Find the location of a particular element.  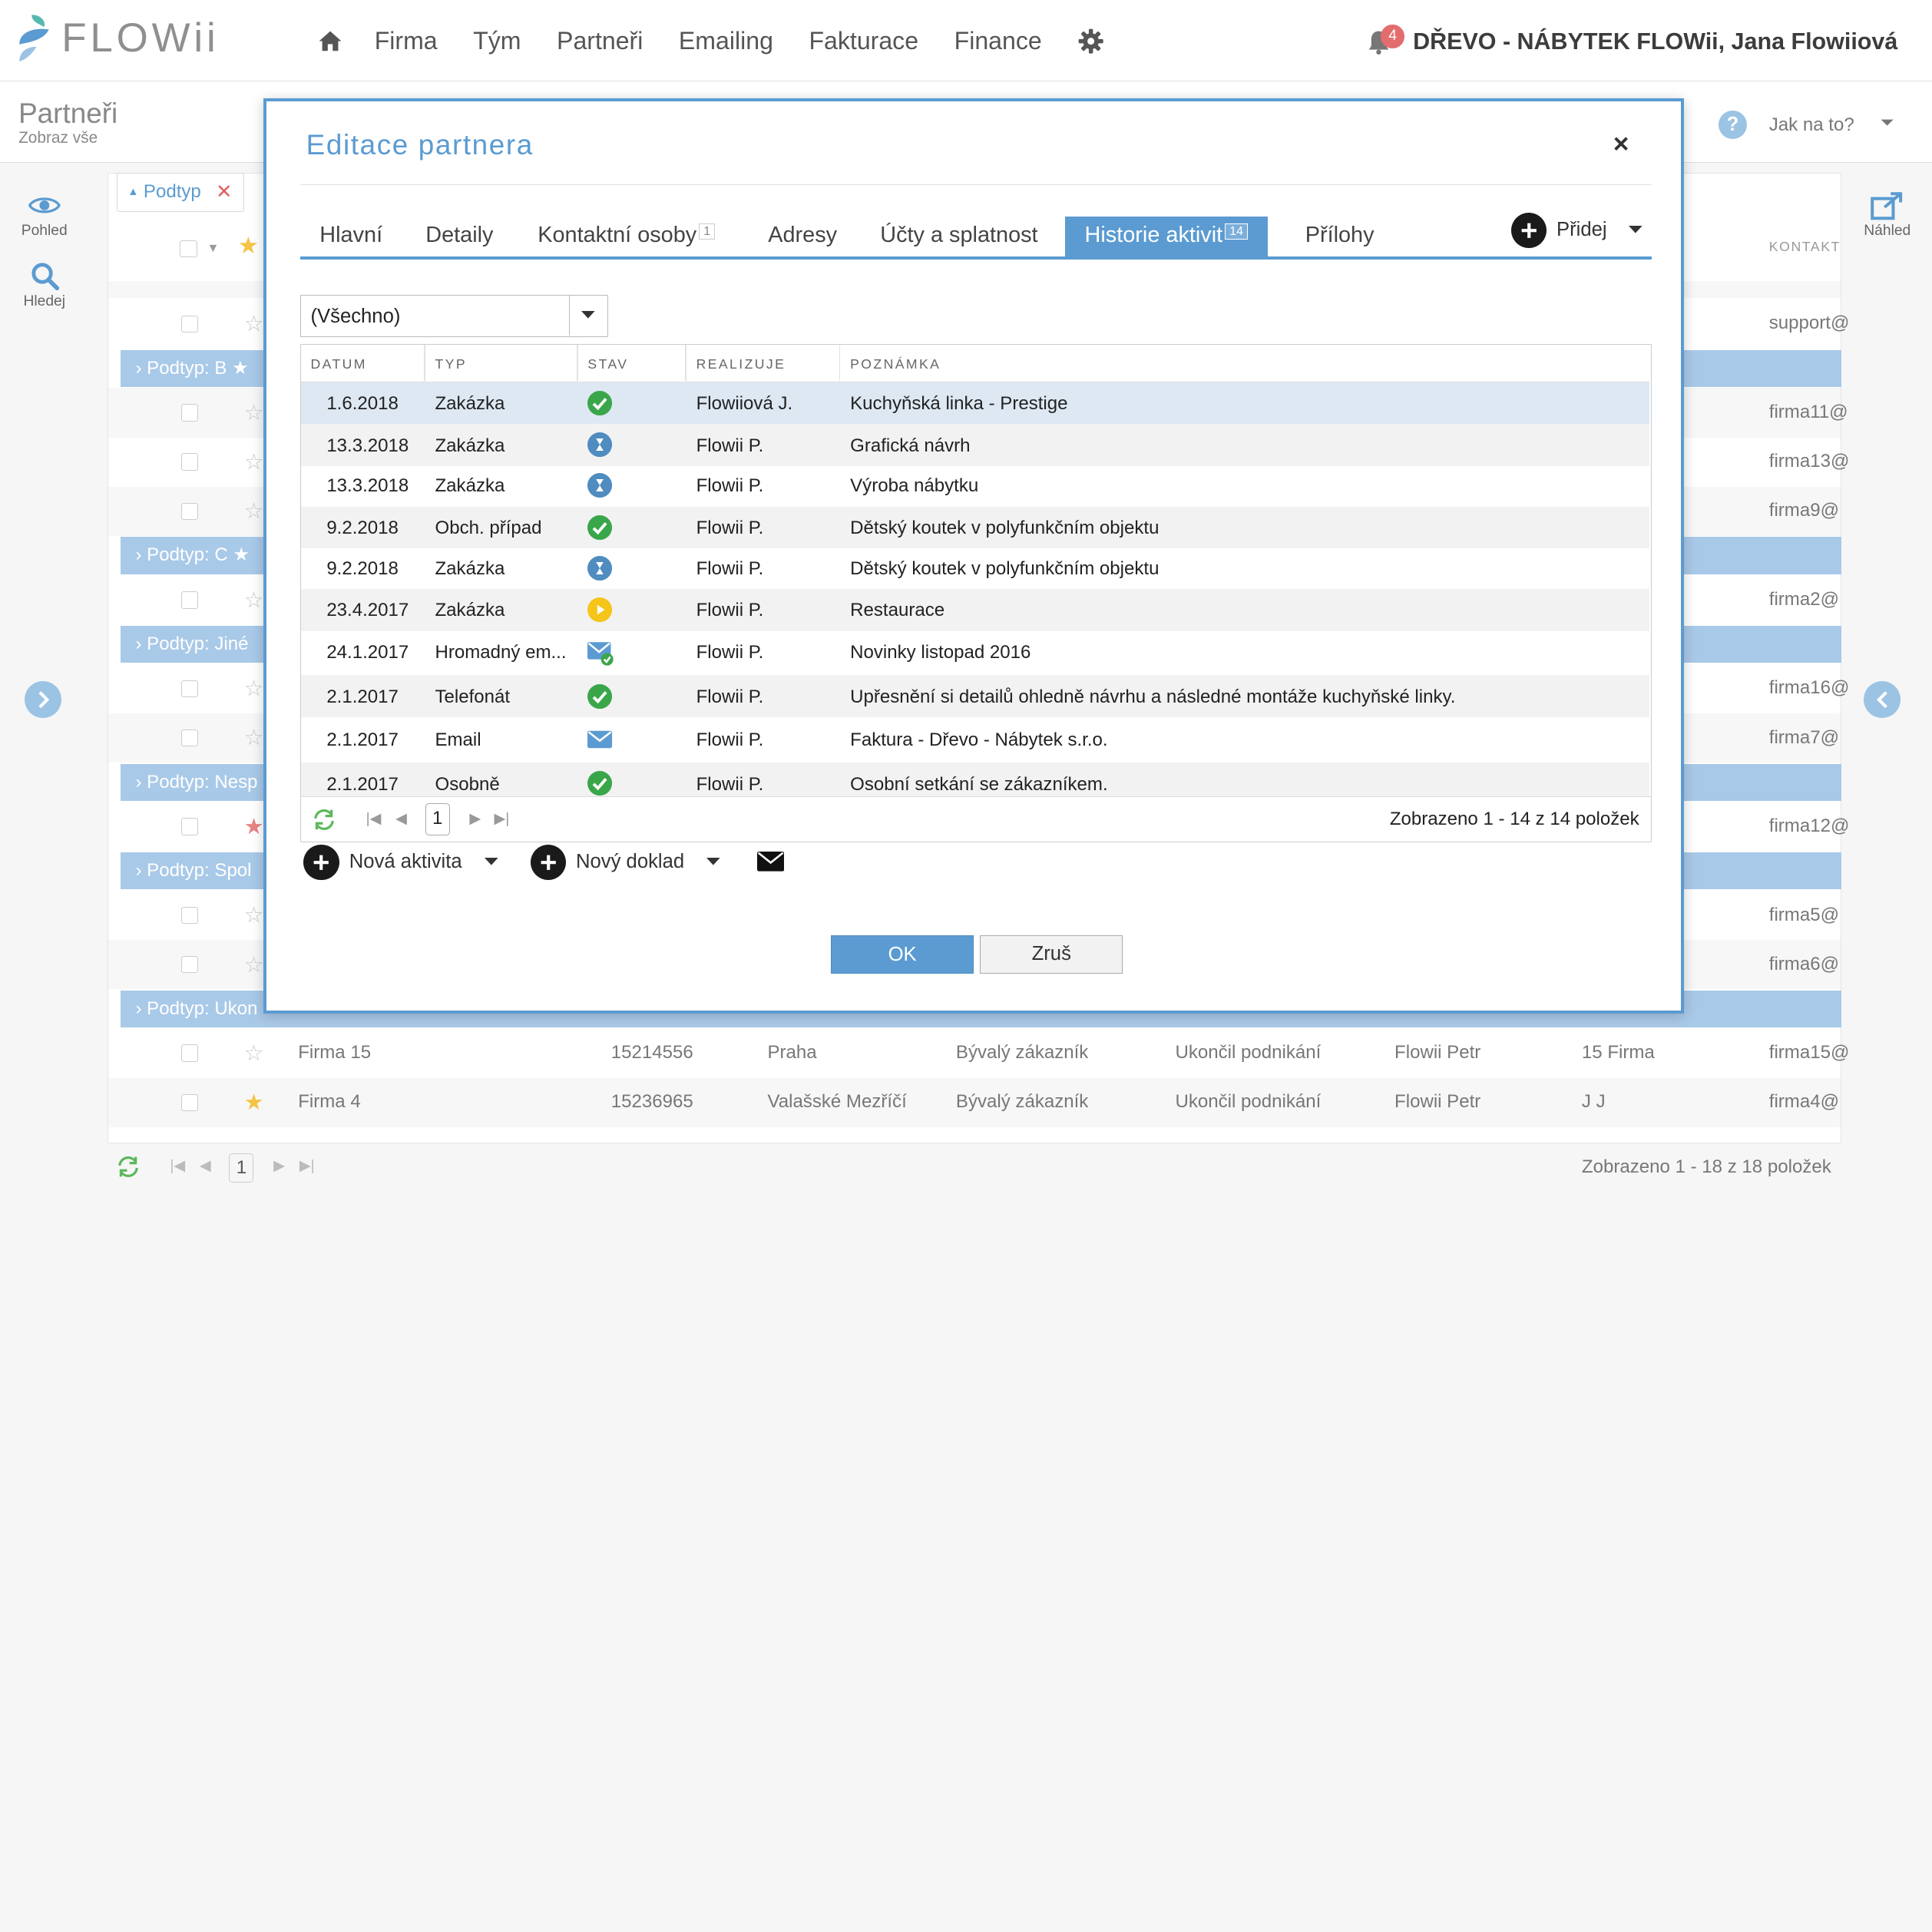

close-icon: × is located at coordinates (1621, 144).